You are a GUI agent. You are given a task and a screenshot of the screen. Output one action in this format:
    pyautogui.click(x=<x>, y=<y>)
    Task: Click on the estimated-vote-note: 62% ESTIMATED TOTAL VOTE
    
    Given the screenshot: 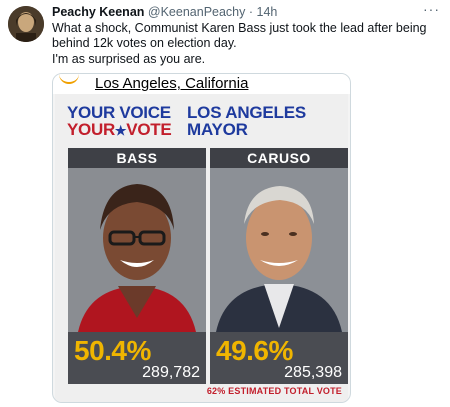 What is the action you would take?
    pyautogui.click(x=274, y=391)
    